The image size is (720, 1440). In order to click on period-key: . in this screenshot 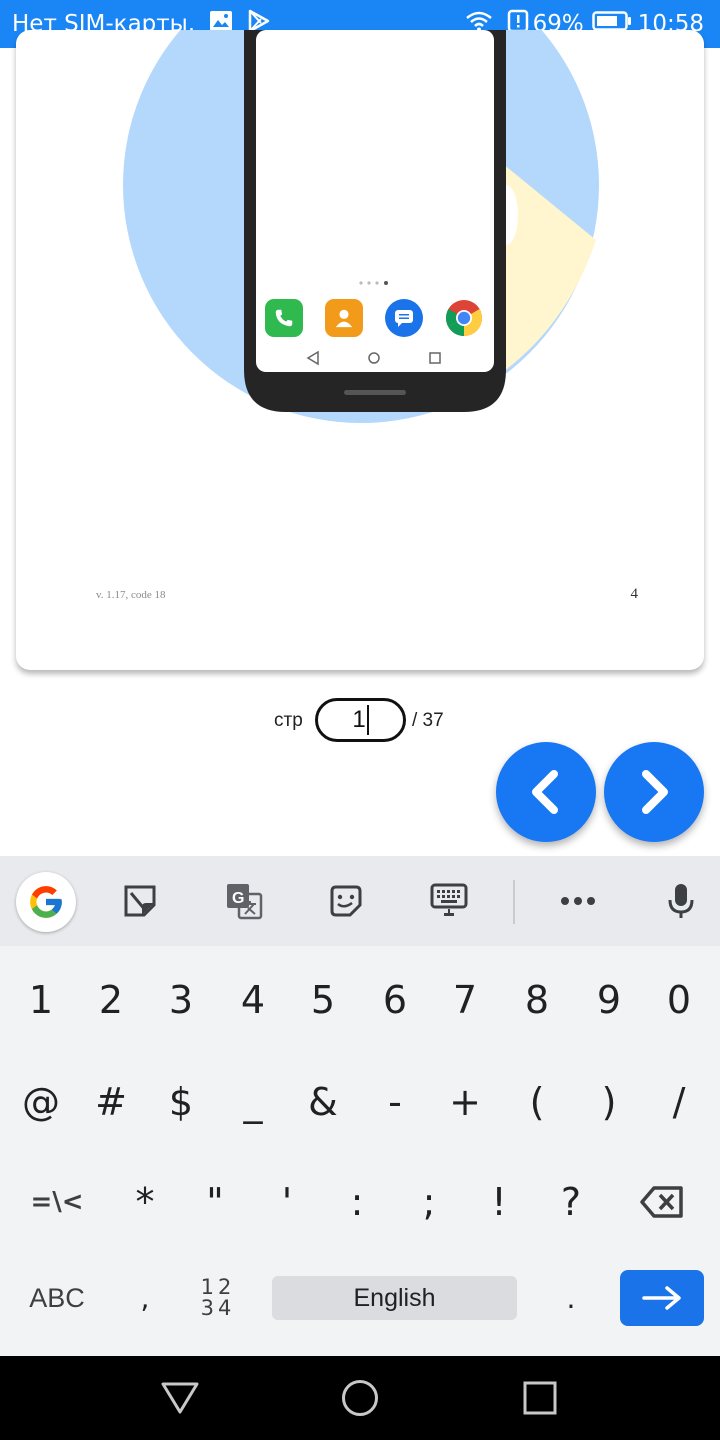, I will do `click(571, 1298)`.